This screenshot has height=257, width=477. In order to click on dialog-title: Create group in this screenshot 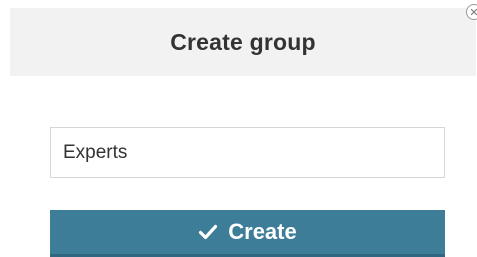, I will do `click(243, 41)`.